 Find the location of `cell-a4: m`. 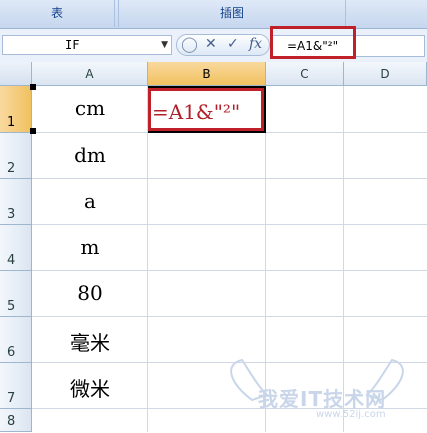

cell-a4: m is located at coordinates (90, 247).